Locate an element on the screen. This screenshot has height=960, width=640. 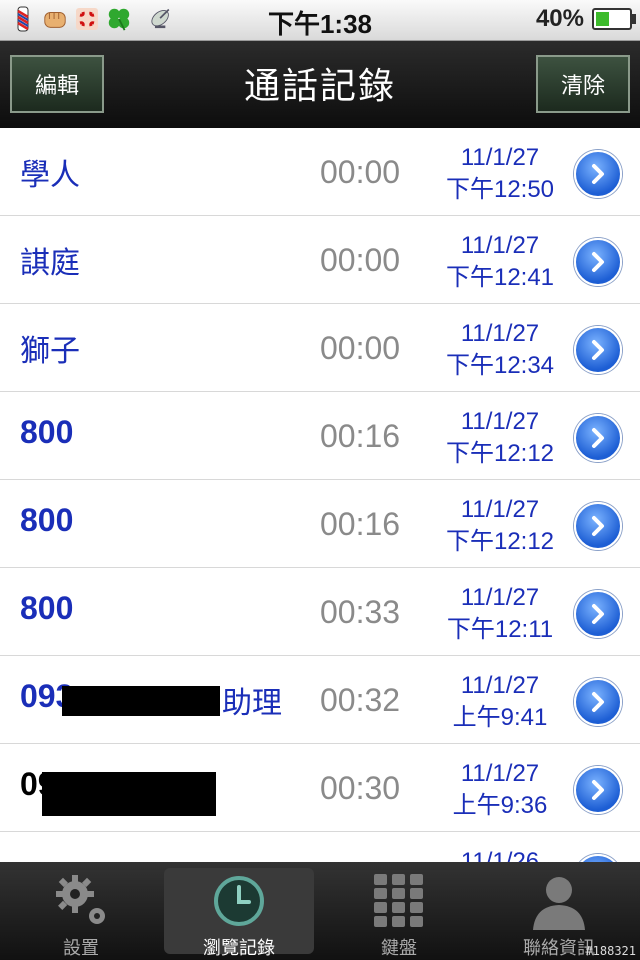
call-row: 093 助理 00:32 11/1/27 上午9:41 is located at coordinates (320, 700).